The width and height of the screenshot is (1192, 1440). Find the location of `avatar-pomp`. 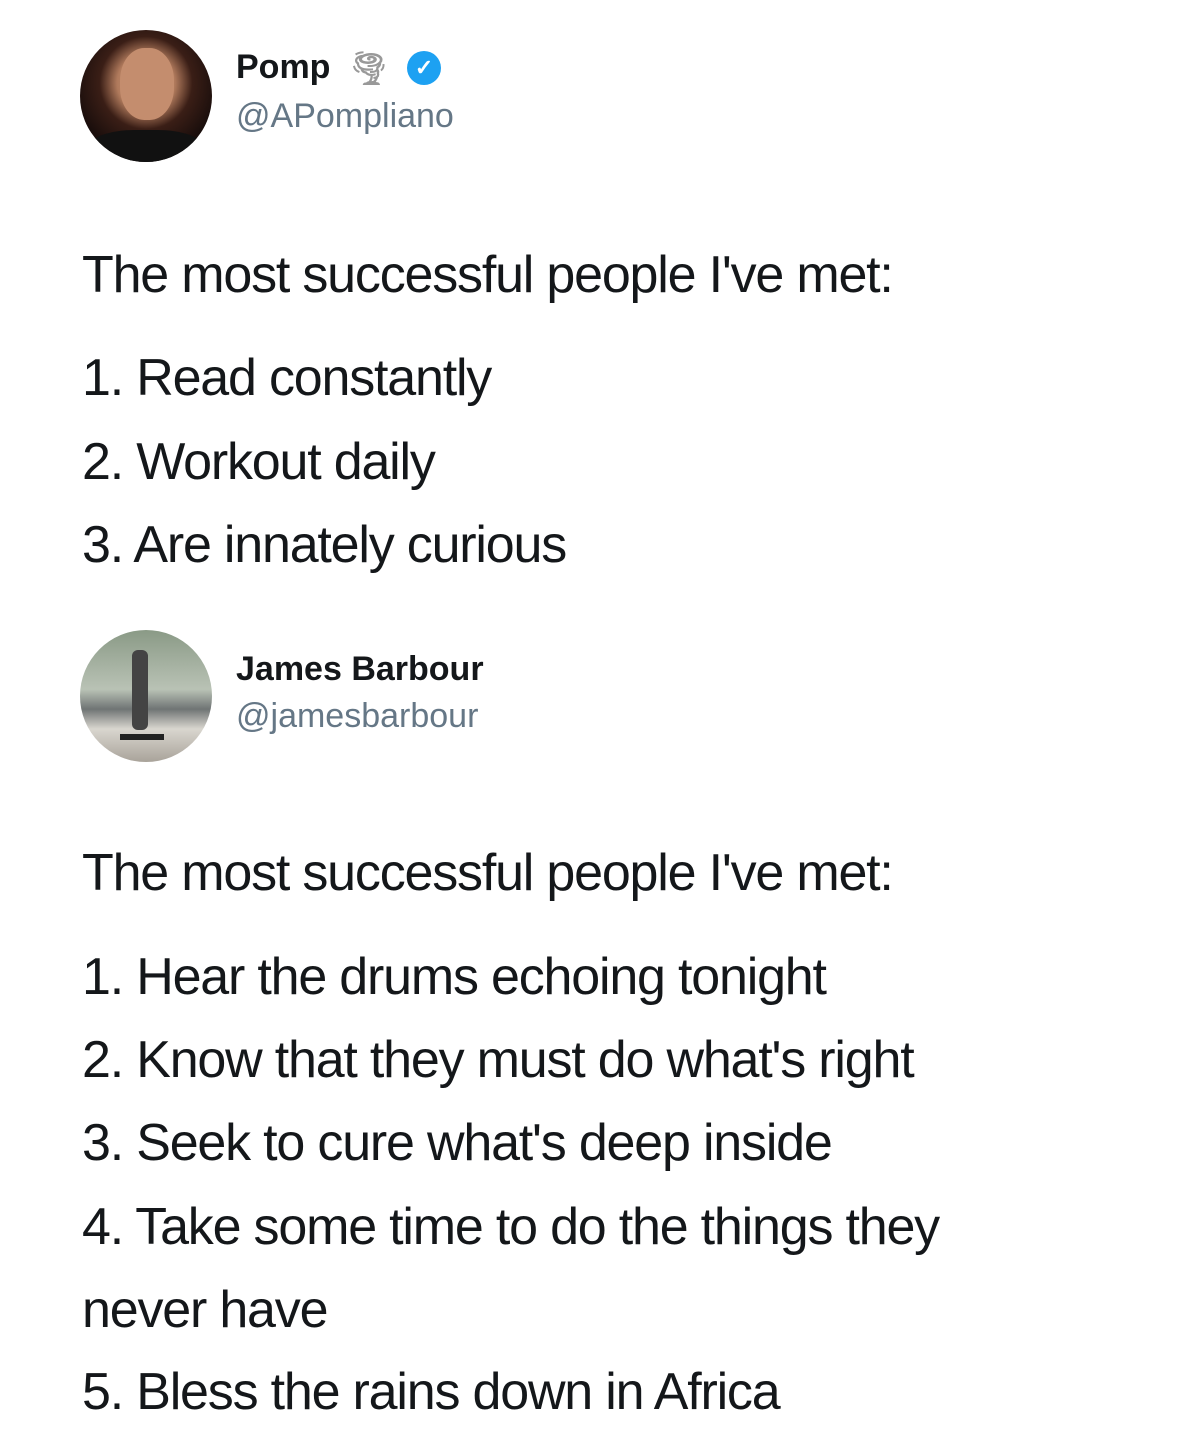

avatar-pomp is located at coordinates (146, 96).